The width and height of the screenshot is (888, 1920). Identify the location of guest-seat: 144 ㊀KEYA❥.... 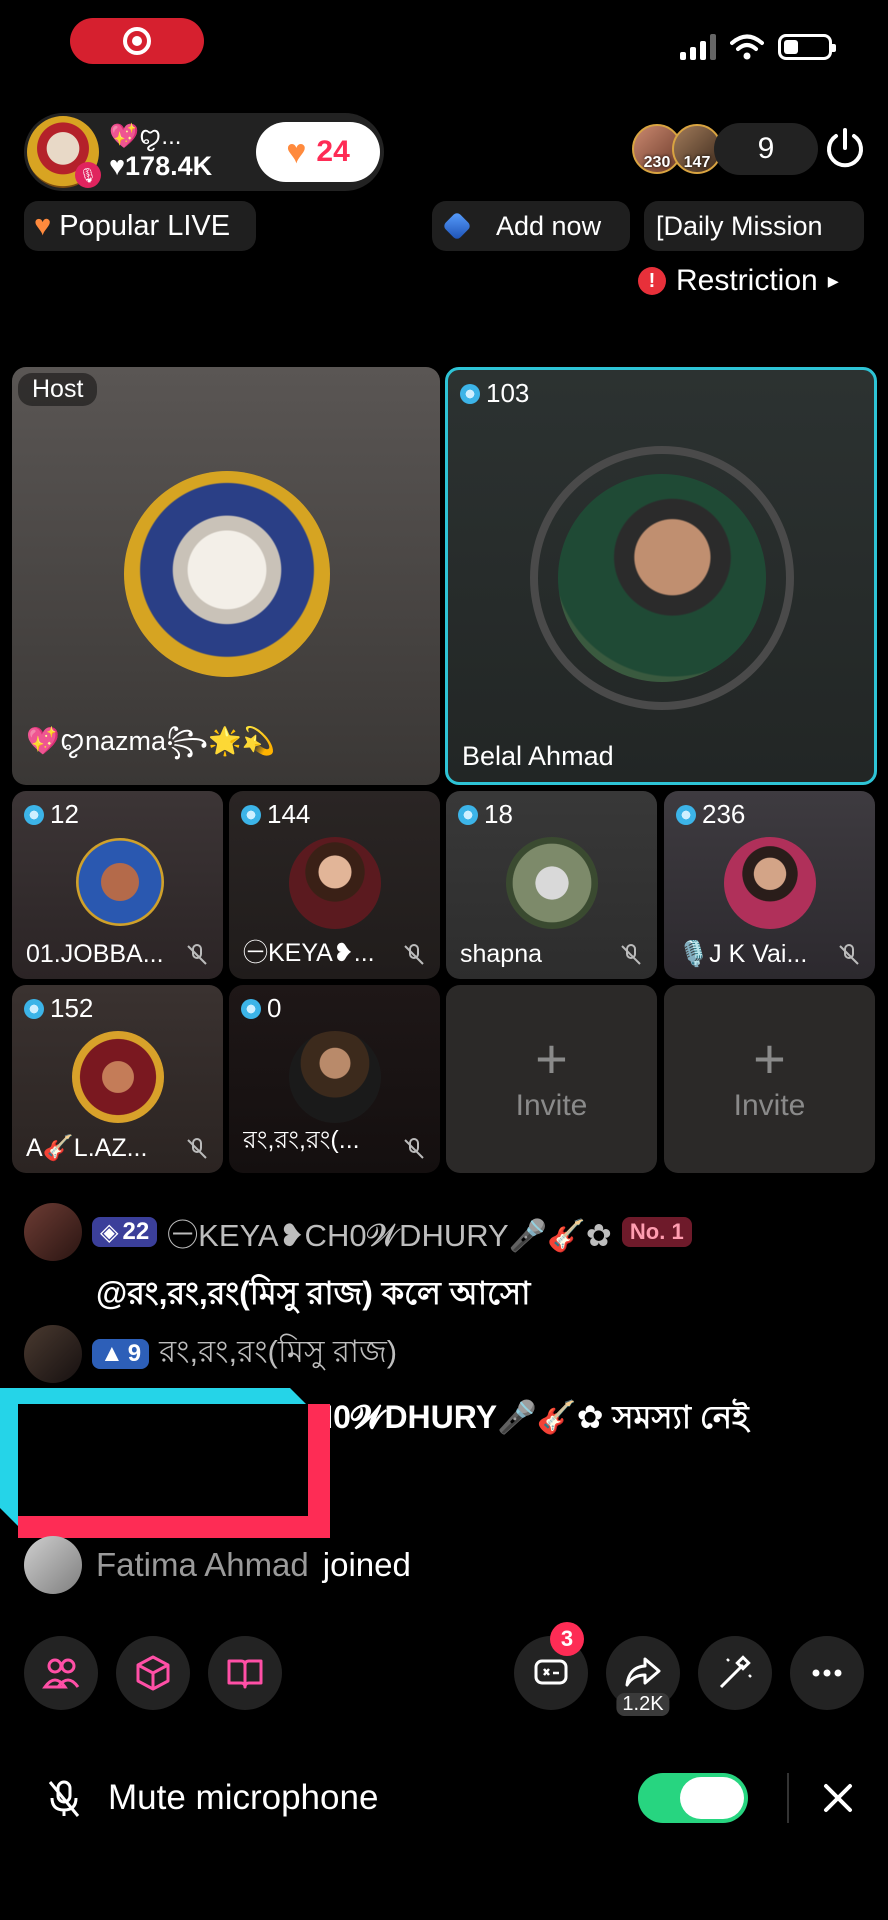
(334, 885).